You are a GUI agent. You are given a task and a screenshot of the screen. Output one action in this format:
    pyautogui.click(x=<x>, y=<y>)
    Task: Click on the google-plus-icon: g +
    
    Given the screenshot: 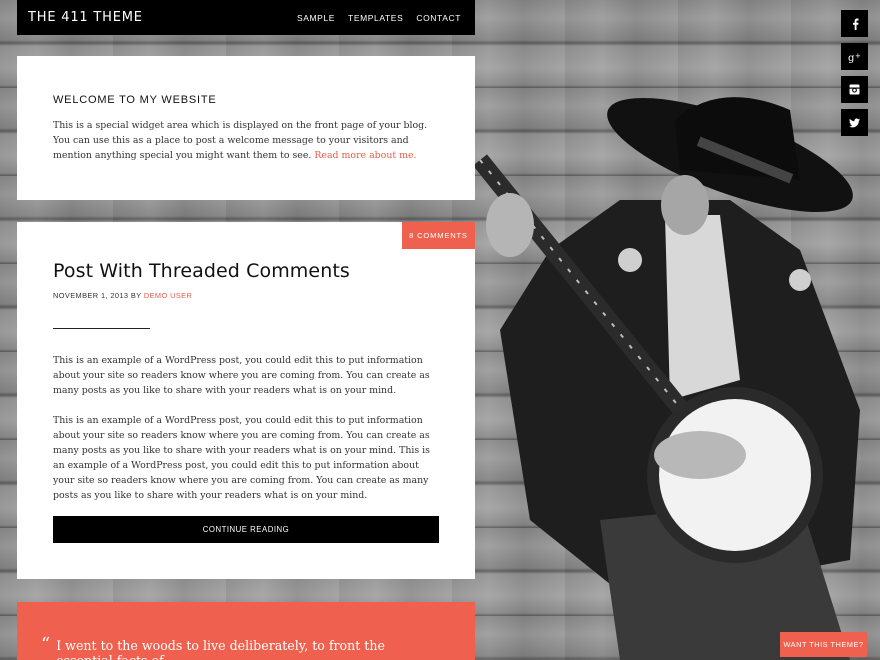 What is the action you would take?
    pyautogui.click(x=854, y=56)
    